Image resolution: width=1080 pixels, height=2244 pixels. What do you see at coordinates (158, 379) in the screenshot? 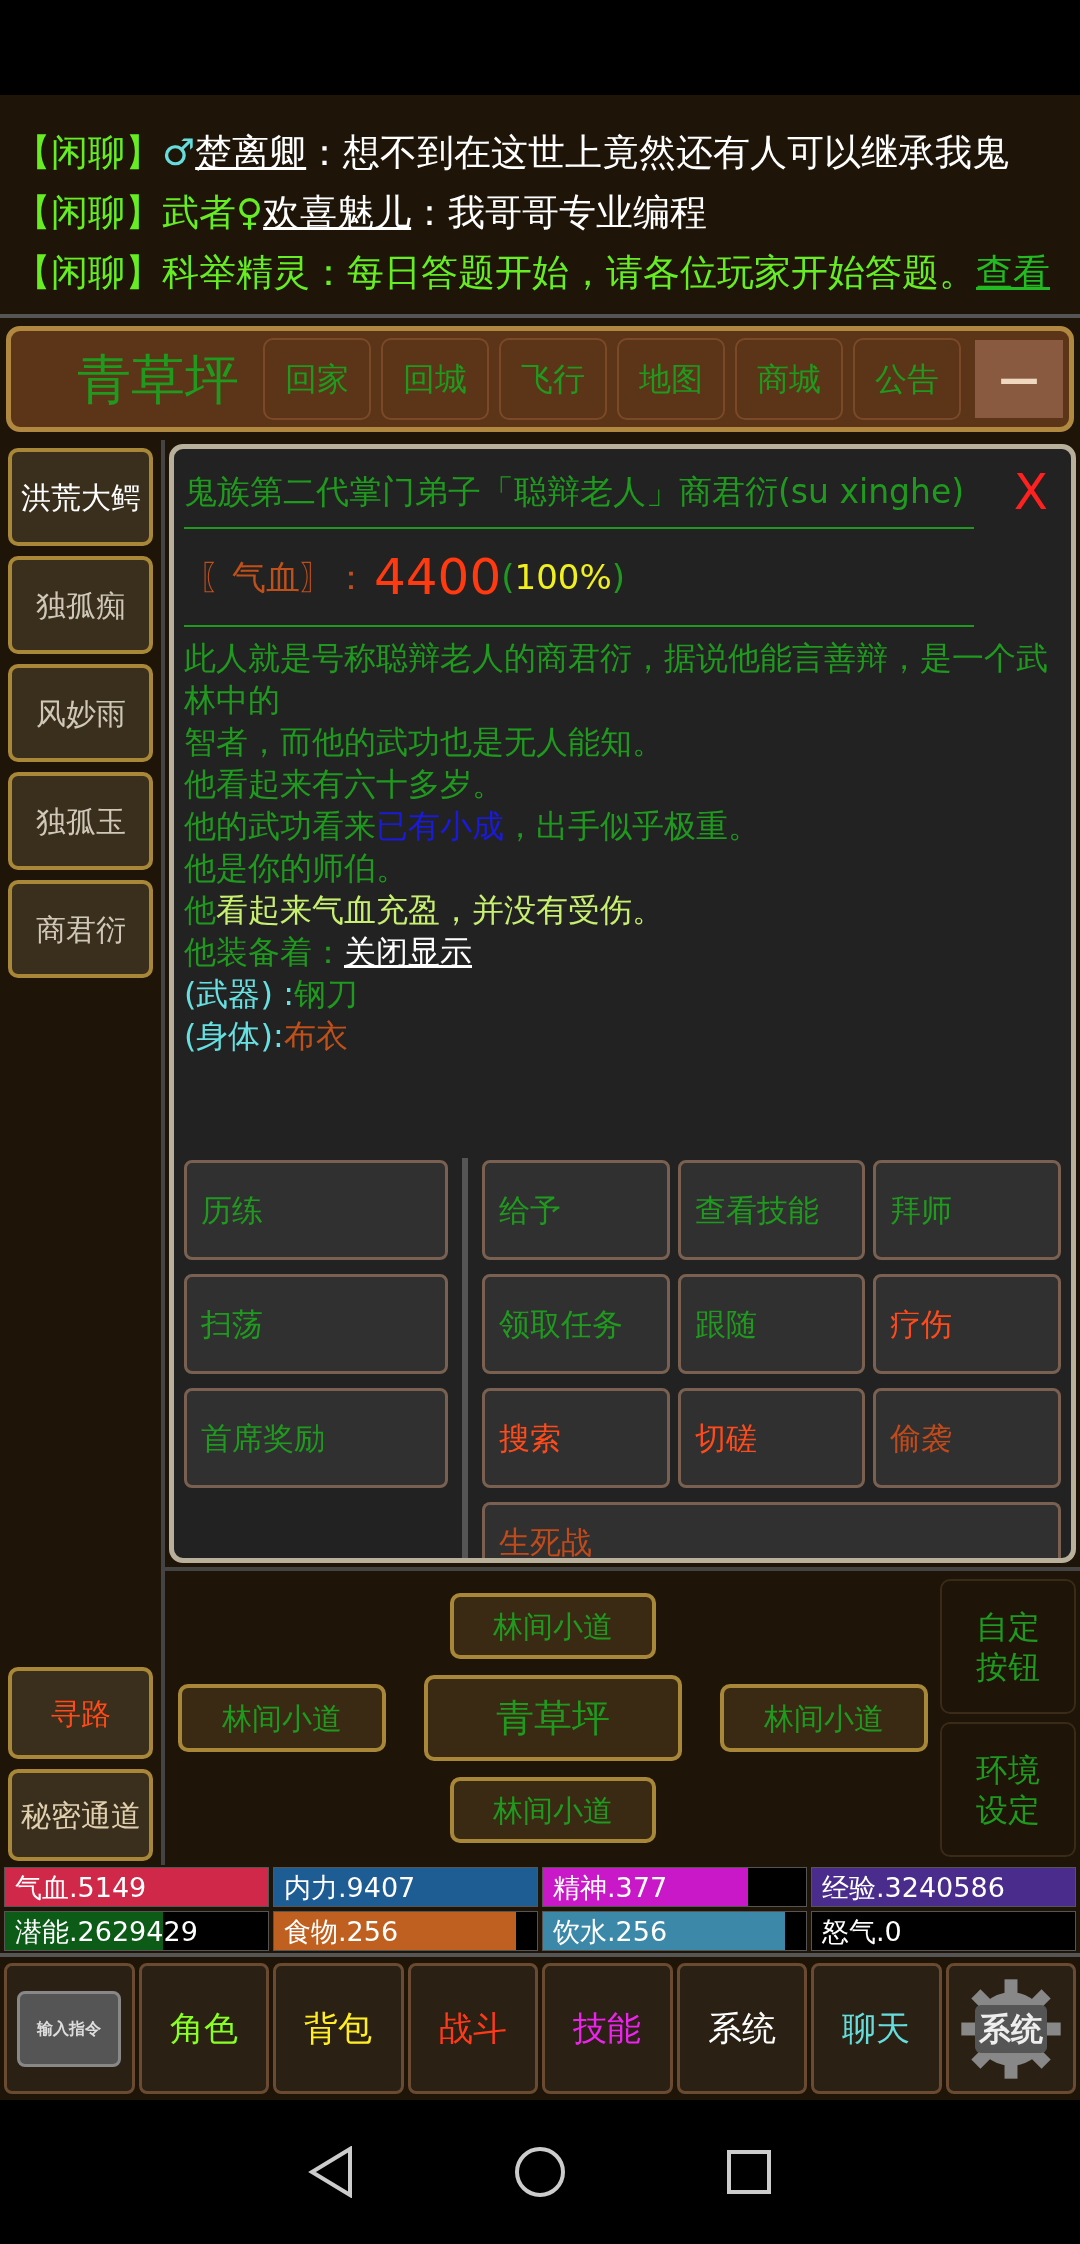
I see `location-title: 青草坪` at bounding box center [158, 379].